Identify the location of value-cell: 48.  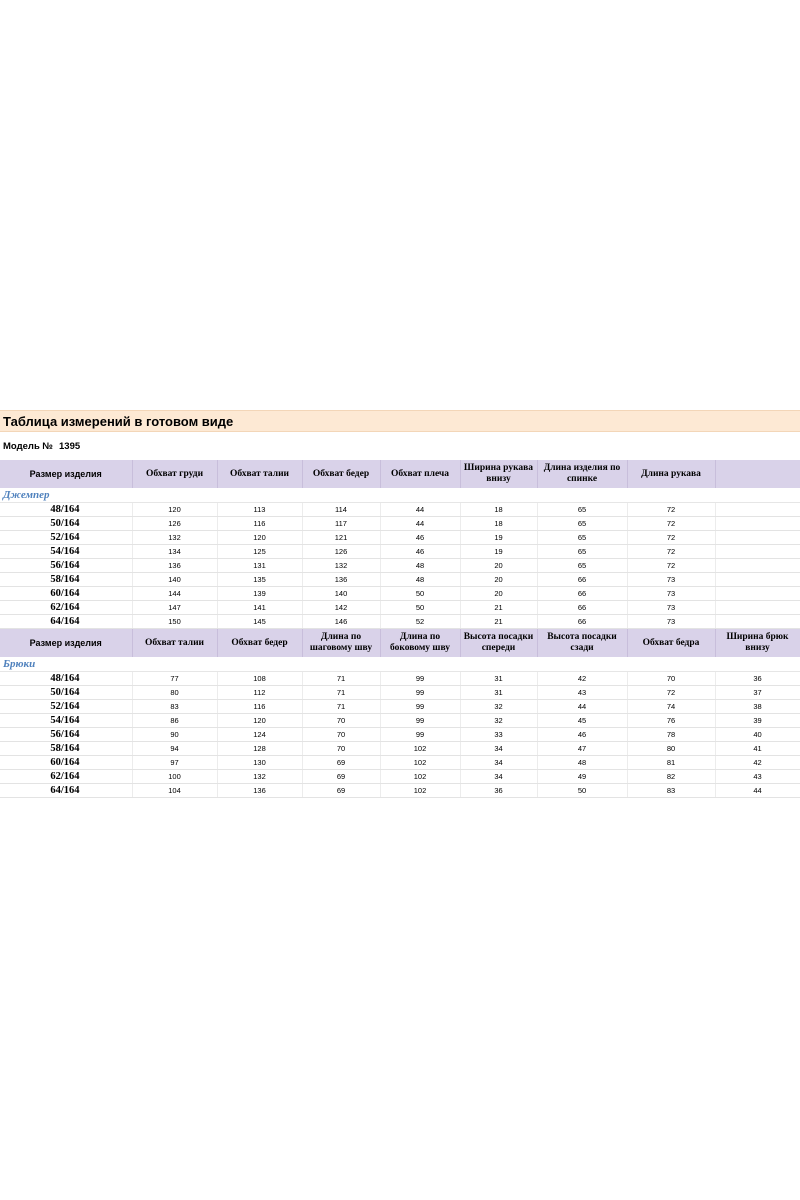
(420, 565).